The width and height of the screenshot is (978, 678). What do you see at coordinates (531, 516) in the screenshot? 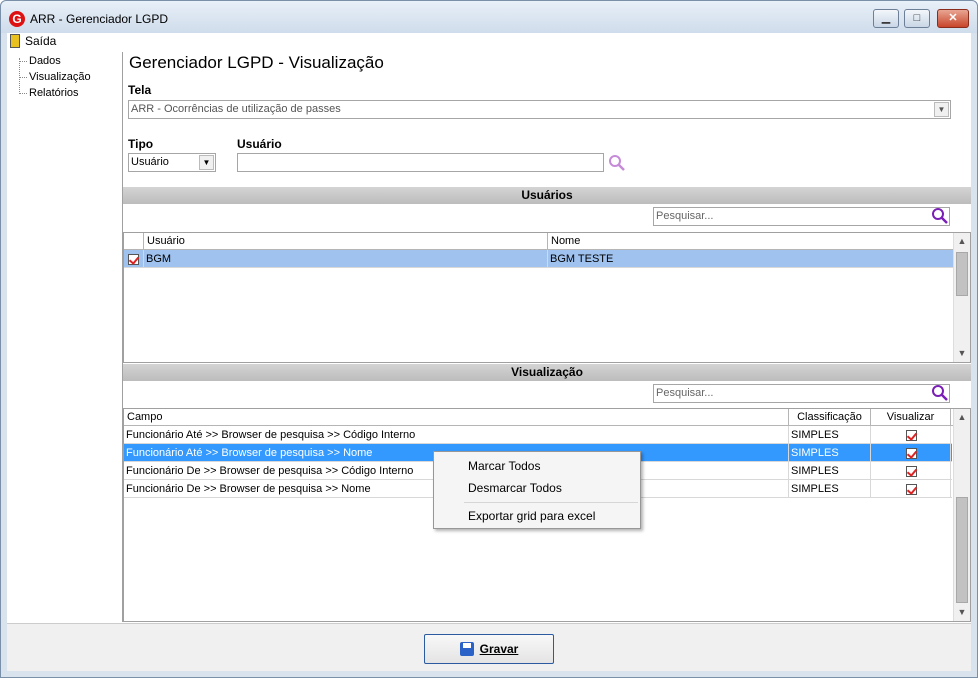
I see `menu-item-exportar-excel: Exportar grid para excel` at bounding box center [531, 516].